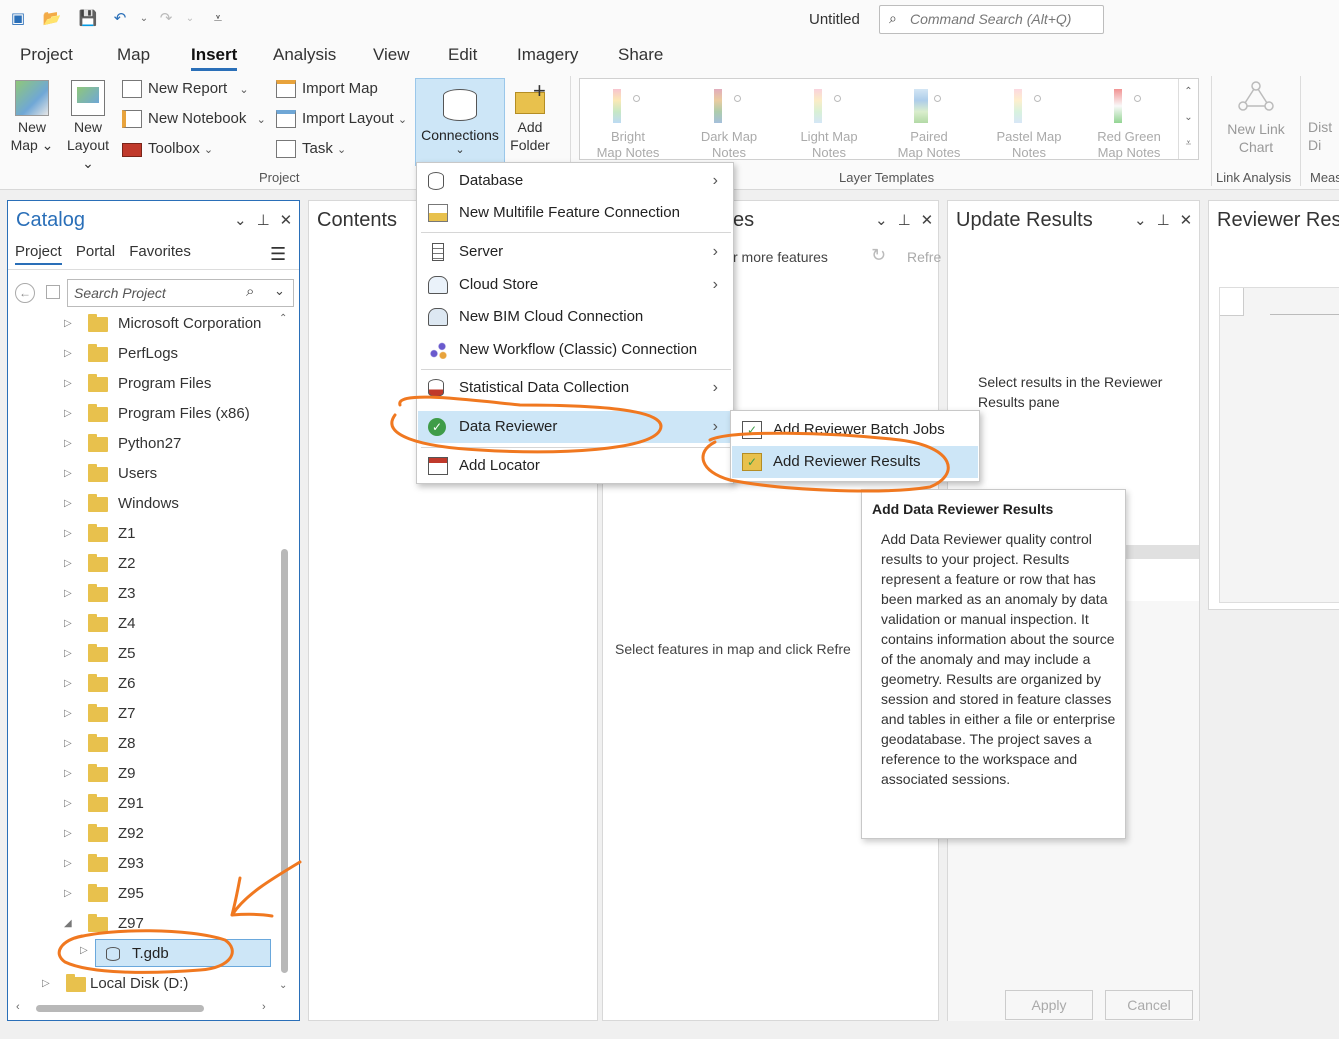  Describe the element at coordinates (327, 89) in the screenshot. I see `import-map-button: Import Map` at that location.